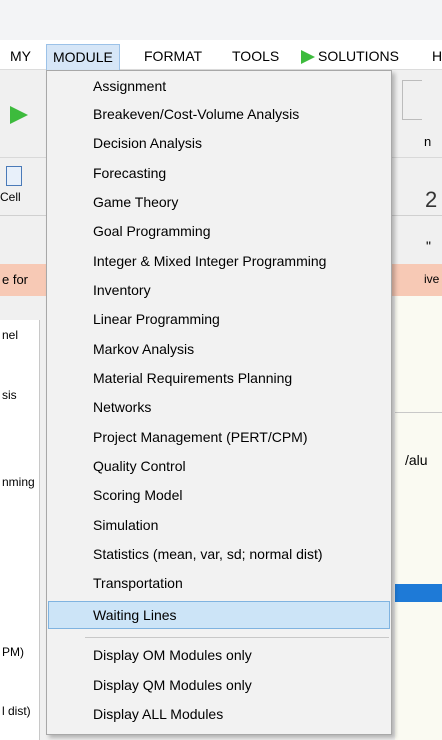 This screenshot has width=442, height=740. What do you see at coordinates (418, 518) in the screenshot?
I see `data-panel` at bounding box center [418, 518].